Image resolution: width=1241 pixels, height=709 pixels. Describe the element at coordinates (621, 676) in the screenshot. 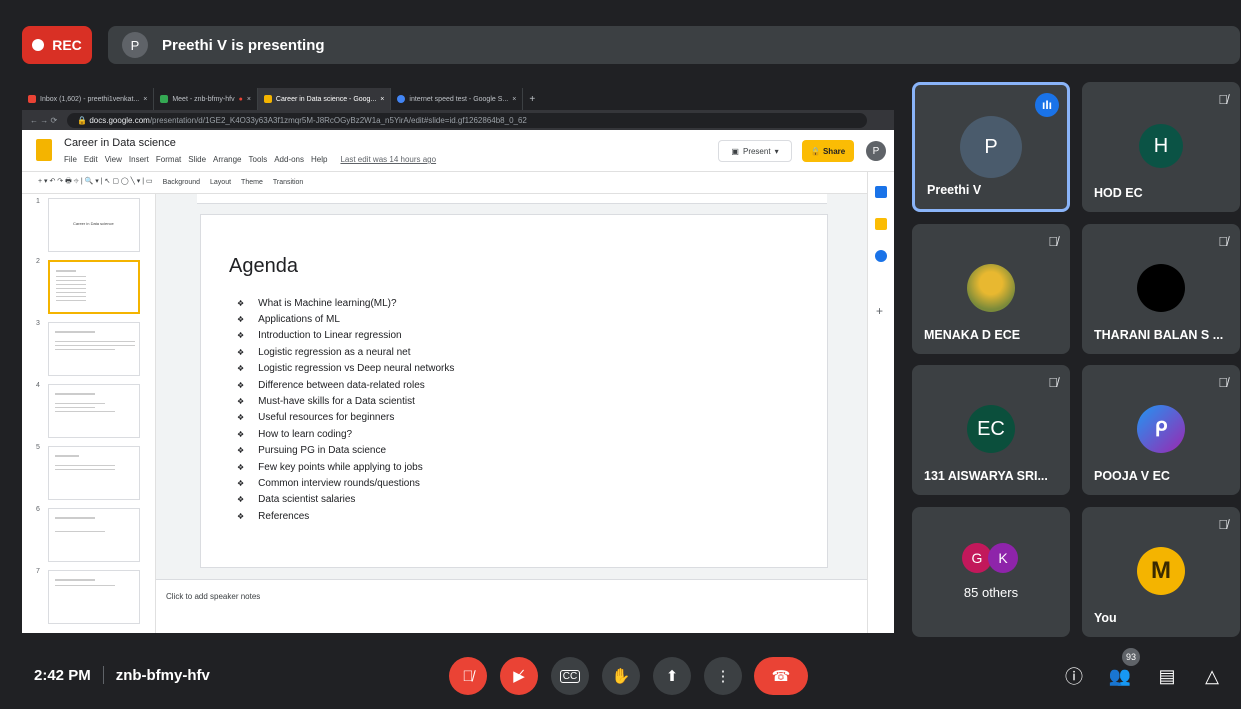

I see `raise-hand-button: ✋` at that location.